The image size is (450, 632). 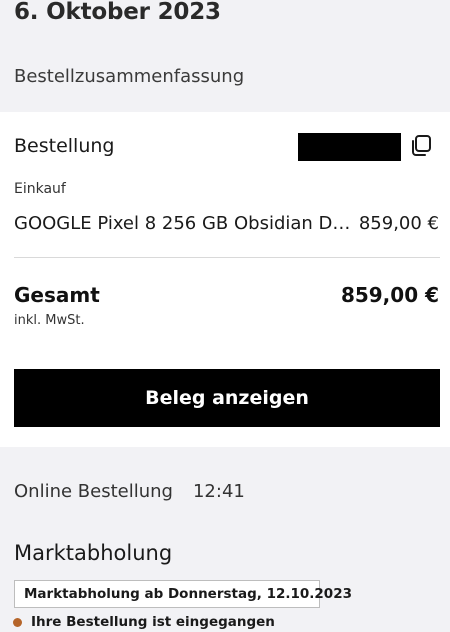 I want to click on total-label: Gesamt, so click(x=57, y=295).